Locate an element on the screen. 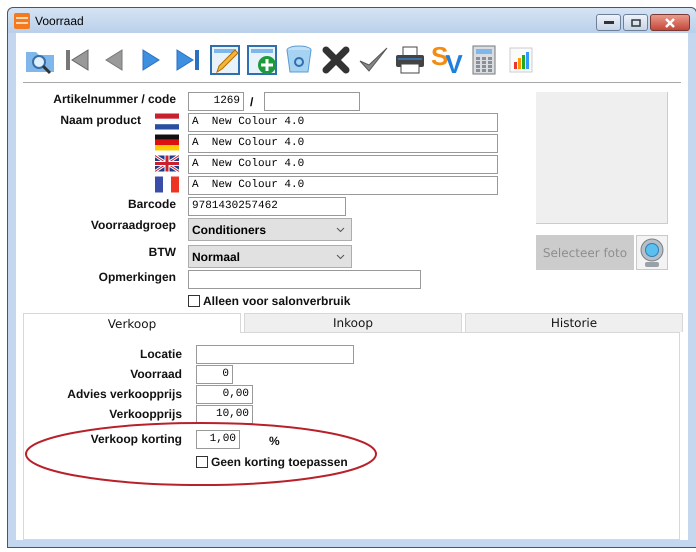  checkbox-label: Alleen voor salonverbruik is located at coordinates (276, 301).